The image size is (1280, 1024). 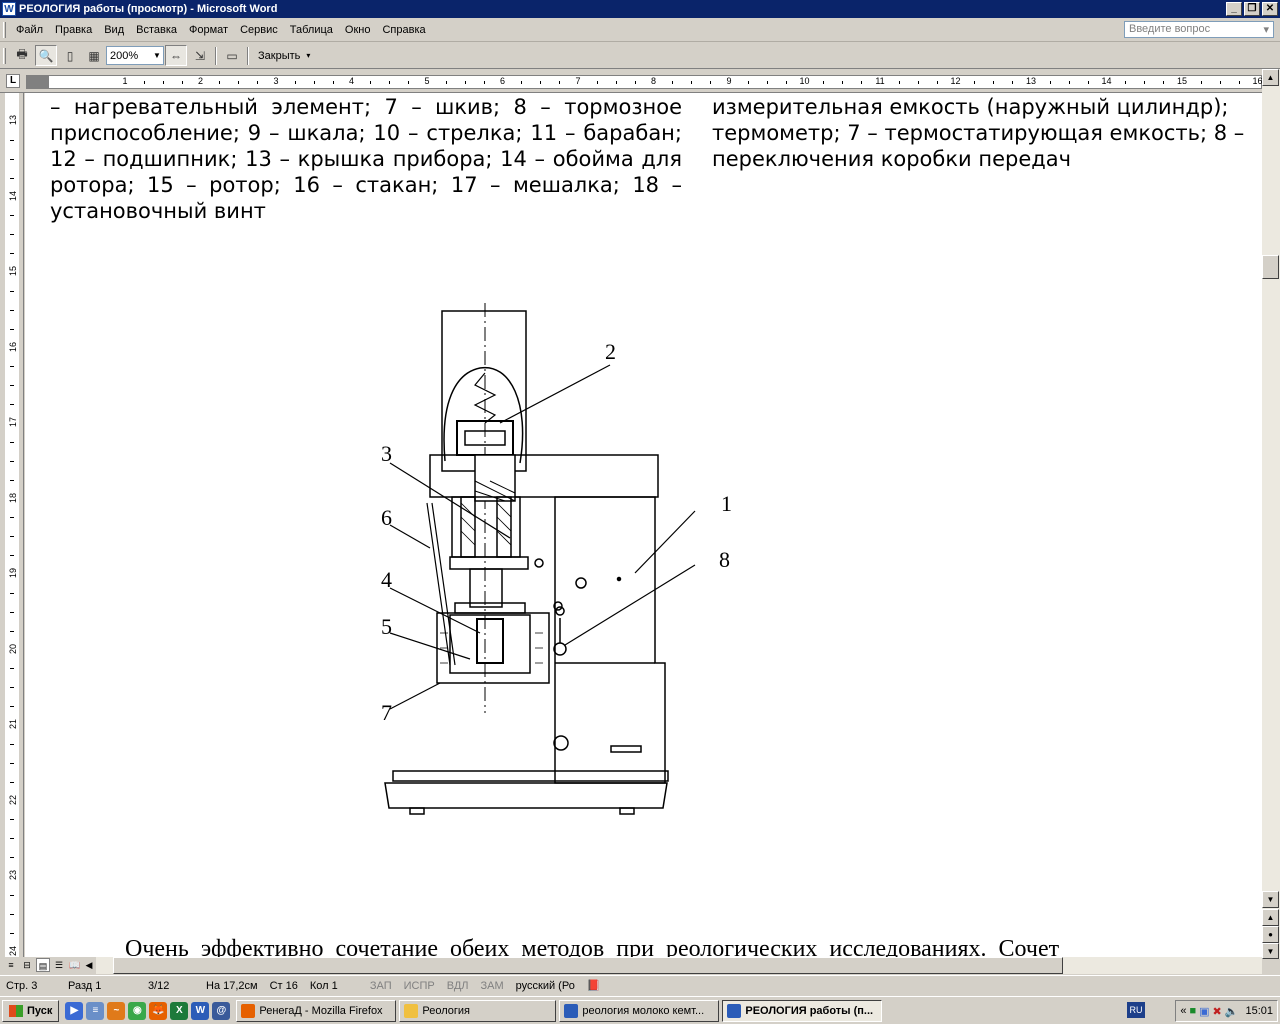 I want to click on tab-selector: L, so click(x=13, y=81).